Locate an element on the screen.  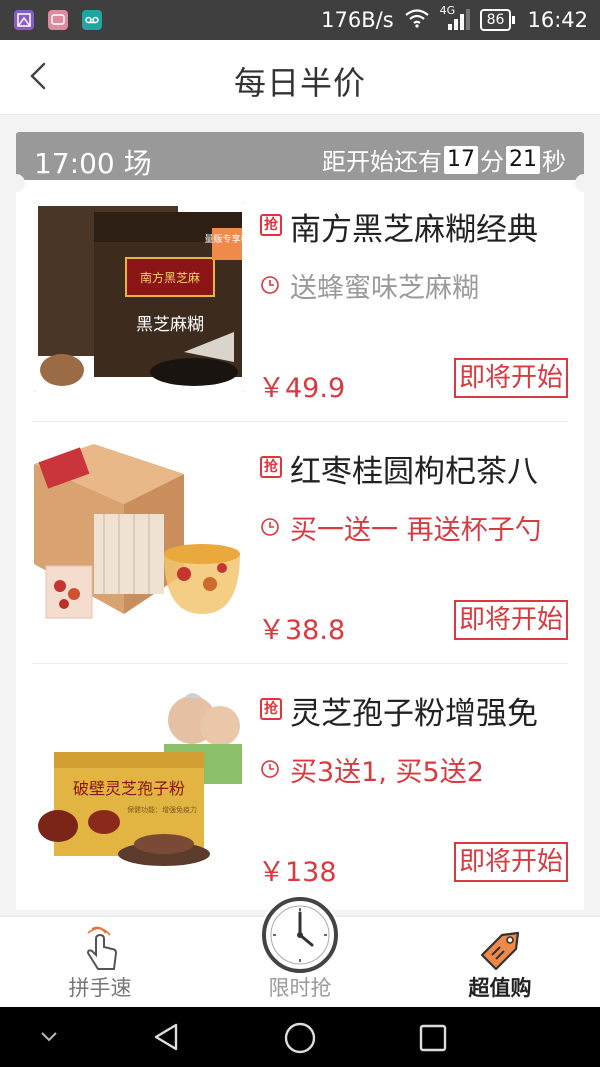
session-bar: 17:00 场 距开始还有 17 分 21 秒 is located at coordinates (300, 158).